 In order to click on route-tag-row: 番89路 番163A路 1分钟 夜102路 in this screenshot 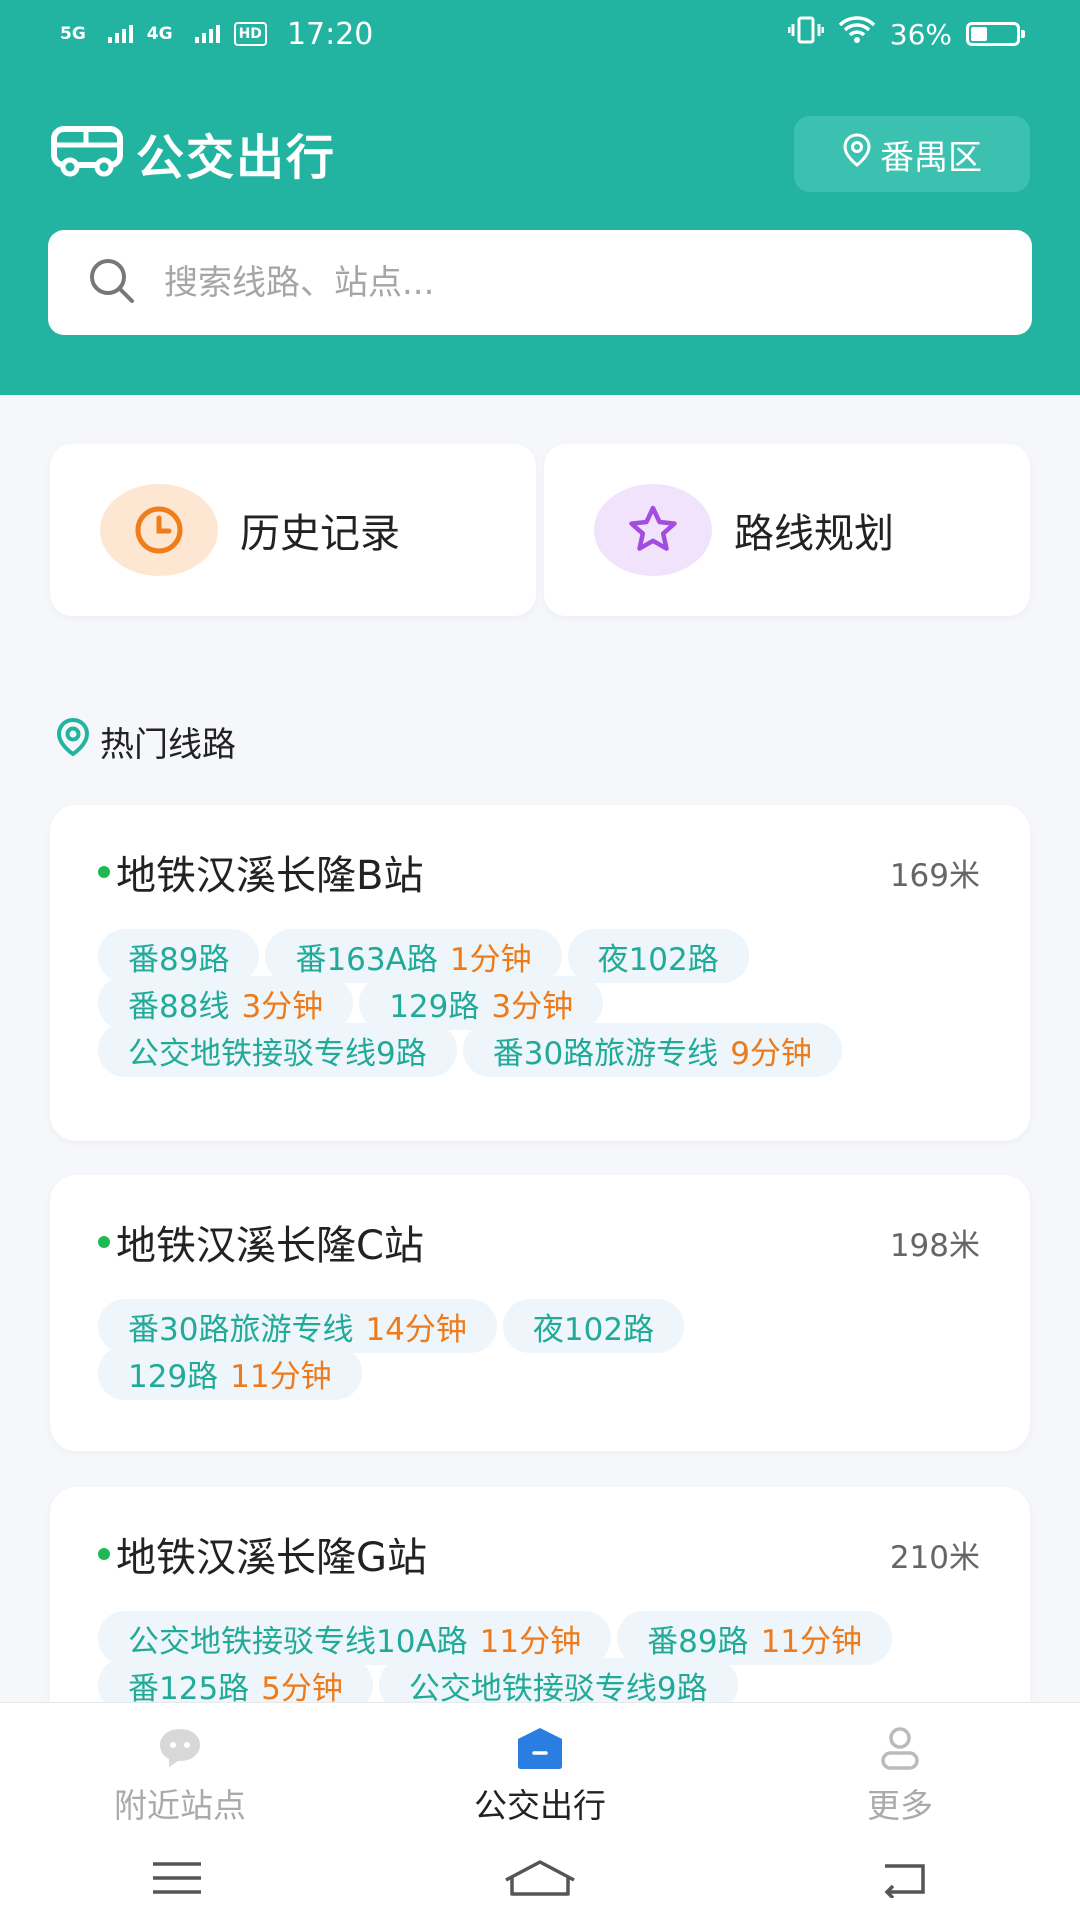, I will do `click(539, 956)`.